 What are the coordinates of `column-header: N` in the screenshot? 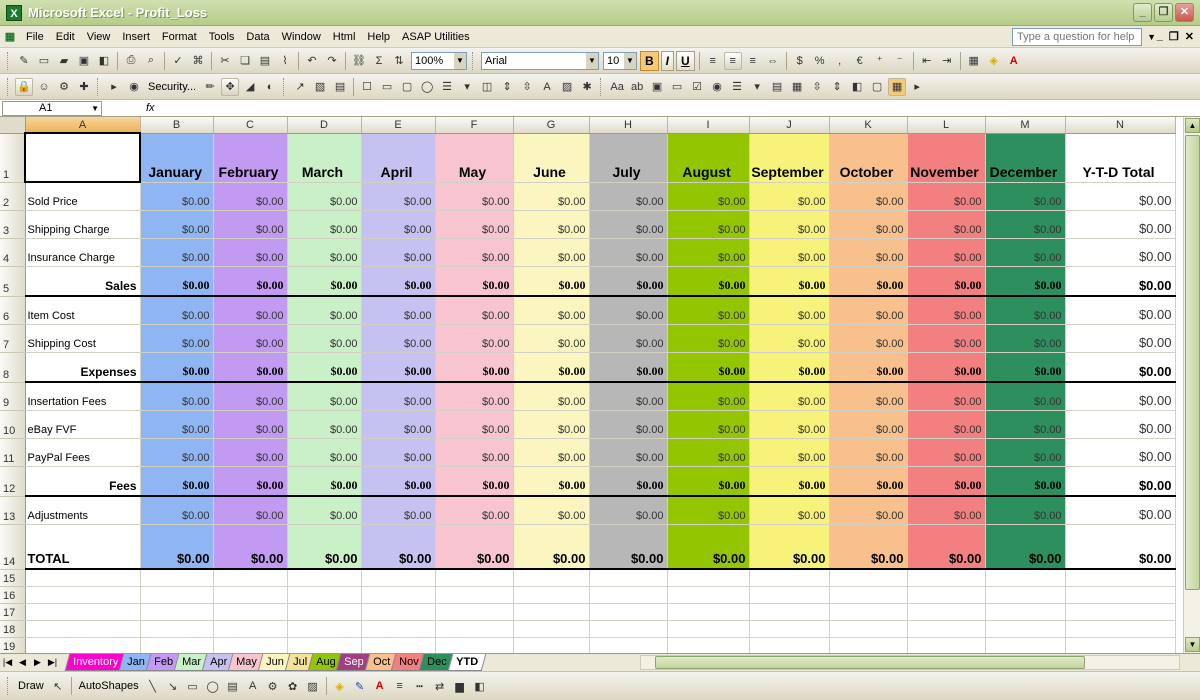 It's located at (1120, 125).